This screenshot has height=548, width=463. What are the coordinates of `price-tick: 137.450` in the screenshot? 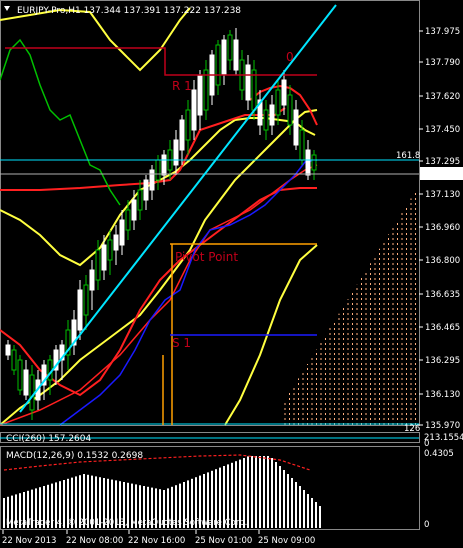 It's located at (442, 130).